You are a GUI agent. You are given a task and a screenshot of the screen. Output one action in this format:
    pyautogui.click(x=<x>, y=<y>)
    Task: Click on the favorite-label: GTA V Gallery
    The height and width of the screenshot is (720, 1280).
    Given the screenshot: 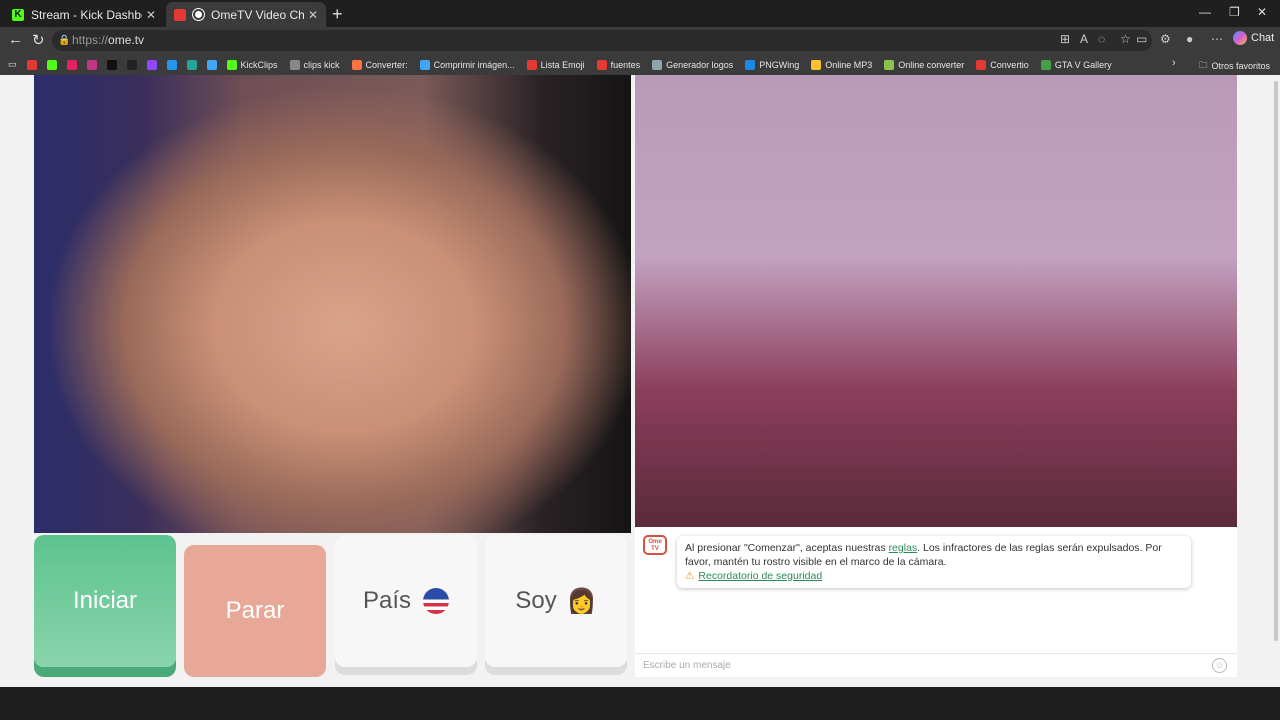 What is the action you would take?
    pyautogui.click(x=1083, y=64)
    